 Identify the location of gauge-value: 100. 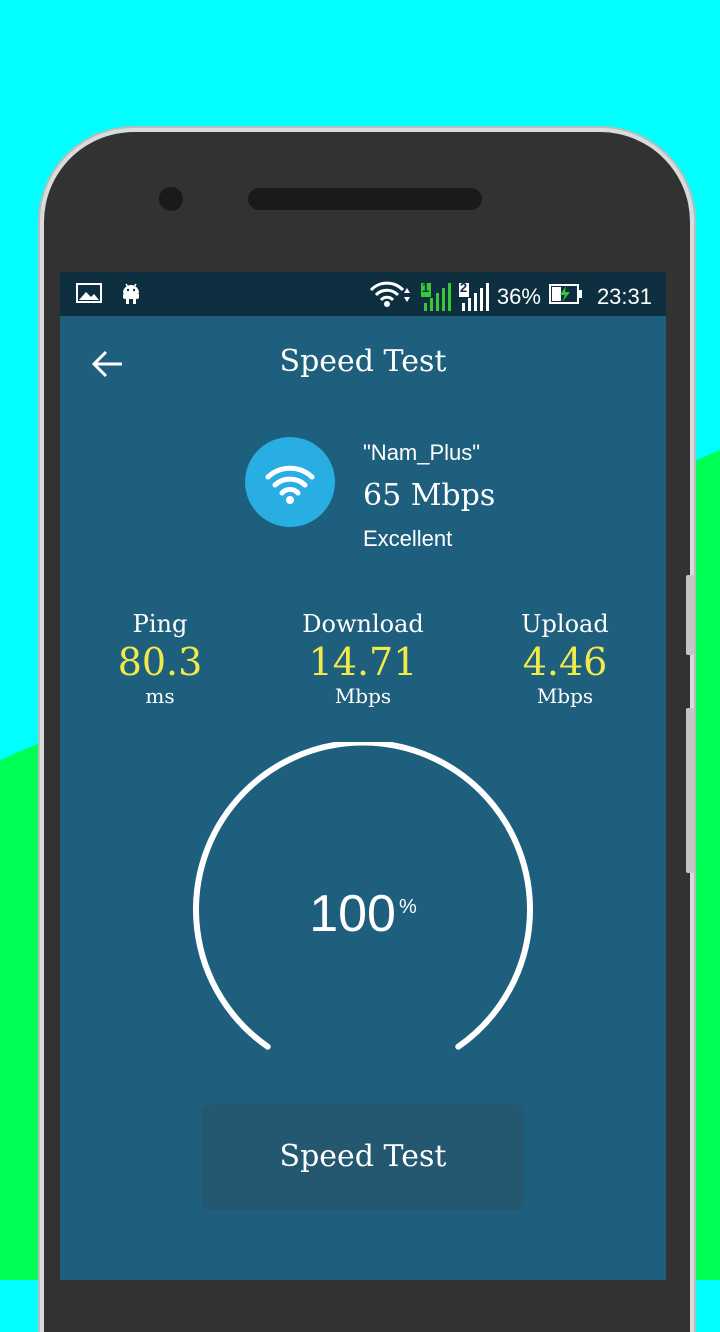
(352, 914).